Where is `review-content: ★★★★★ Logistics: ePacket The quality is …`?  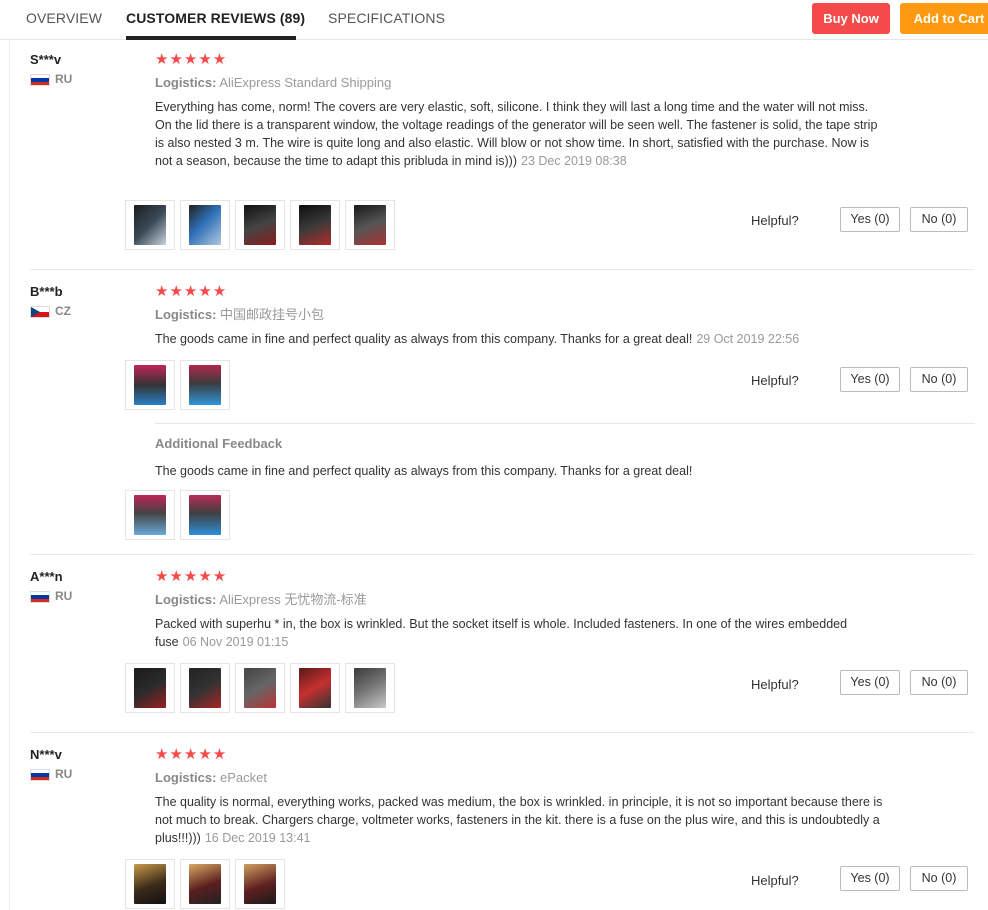 review-content: ★★★★★ Logistics: ePacket The quality is … is located at coordinates (520, 797).